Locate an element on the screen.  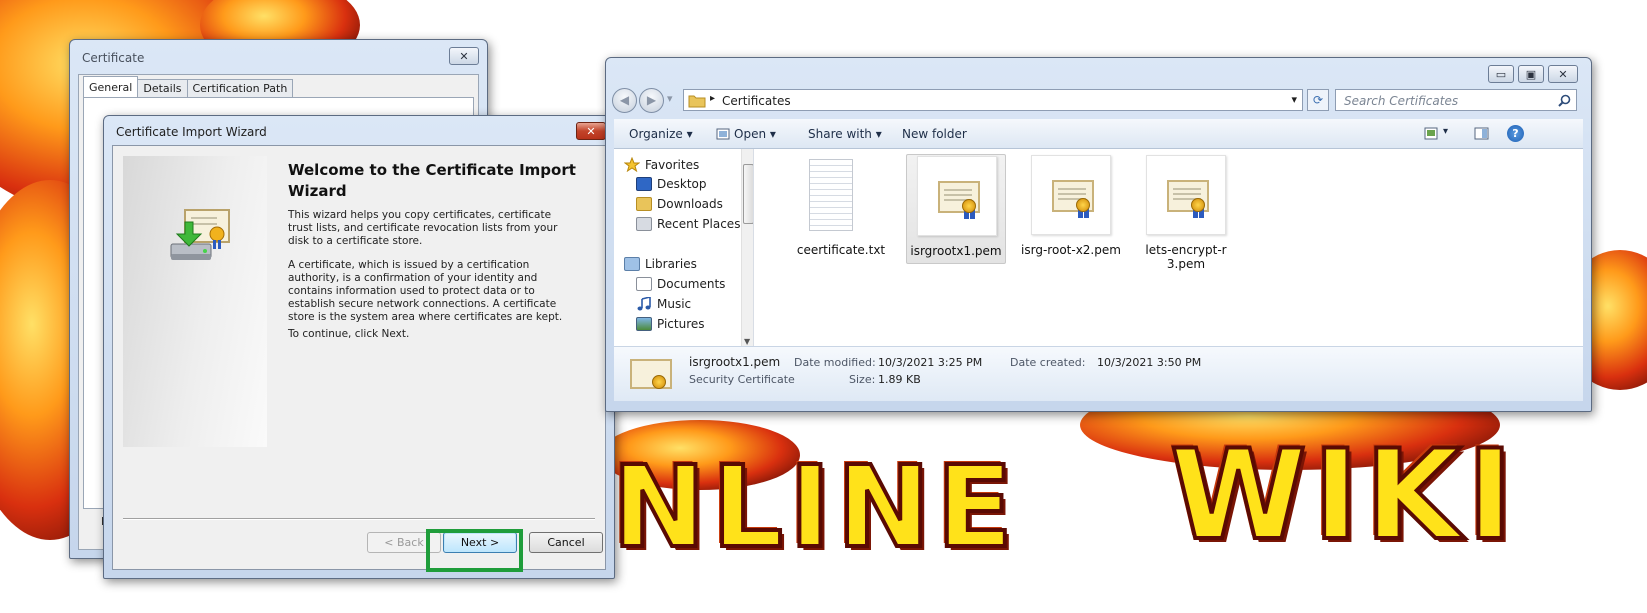
open-button: Open ▾ is located at coordinates (755, 134).